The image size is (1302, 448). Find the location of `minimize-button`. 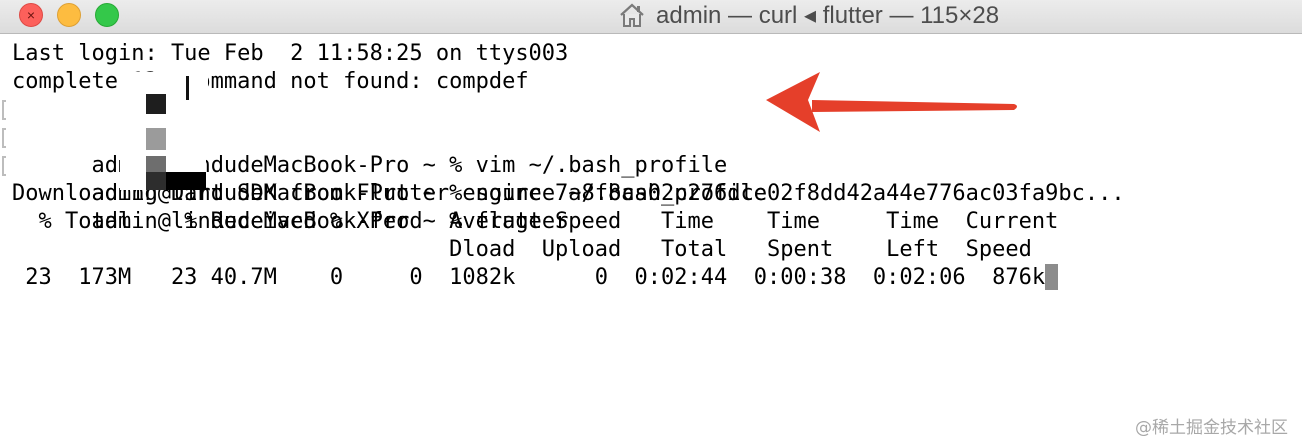

minimize-button is located at coordinates (69, 15).